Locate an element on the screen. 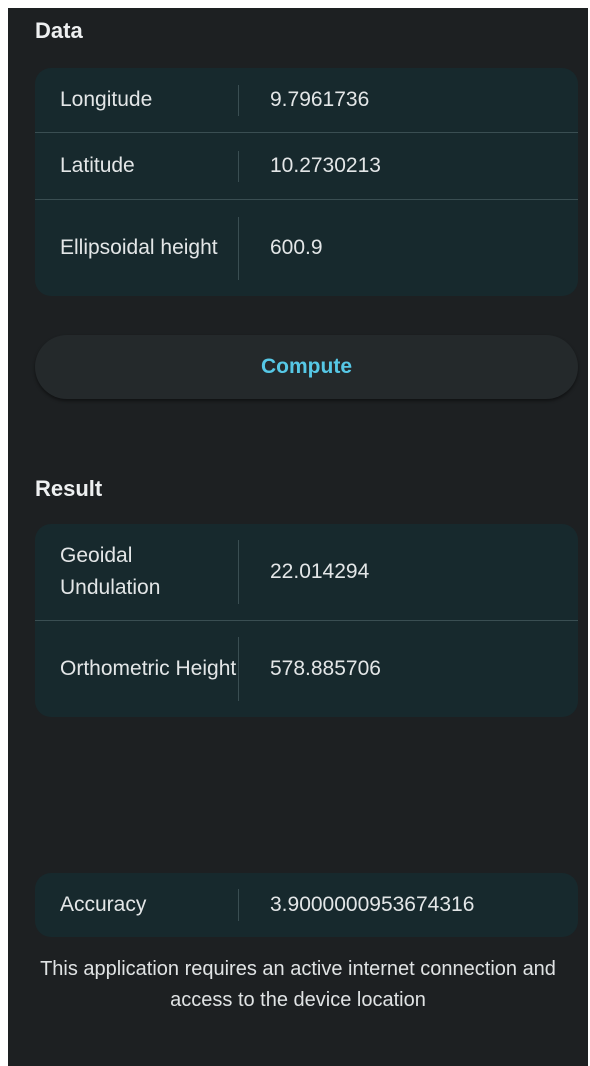 This screenshot has width=590, height=1066. geoidal-undulation-value: 22.014294 is located at coordinates (320, 571).